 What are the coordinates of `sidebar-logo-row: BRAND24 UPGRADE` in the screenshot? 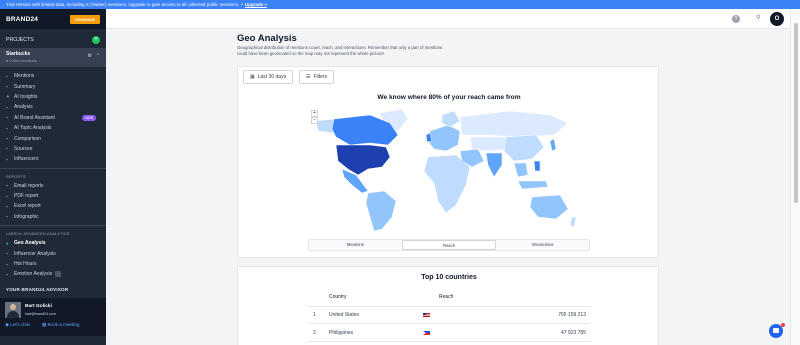 It's located at (53, 19).